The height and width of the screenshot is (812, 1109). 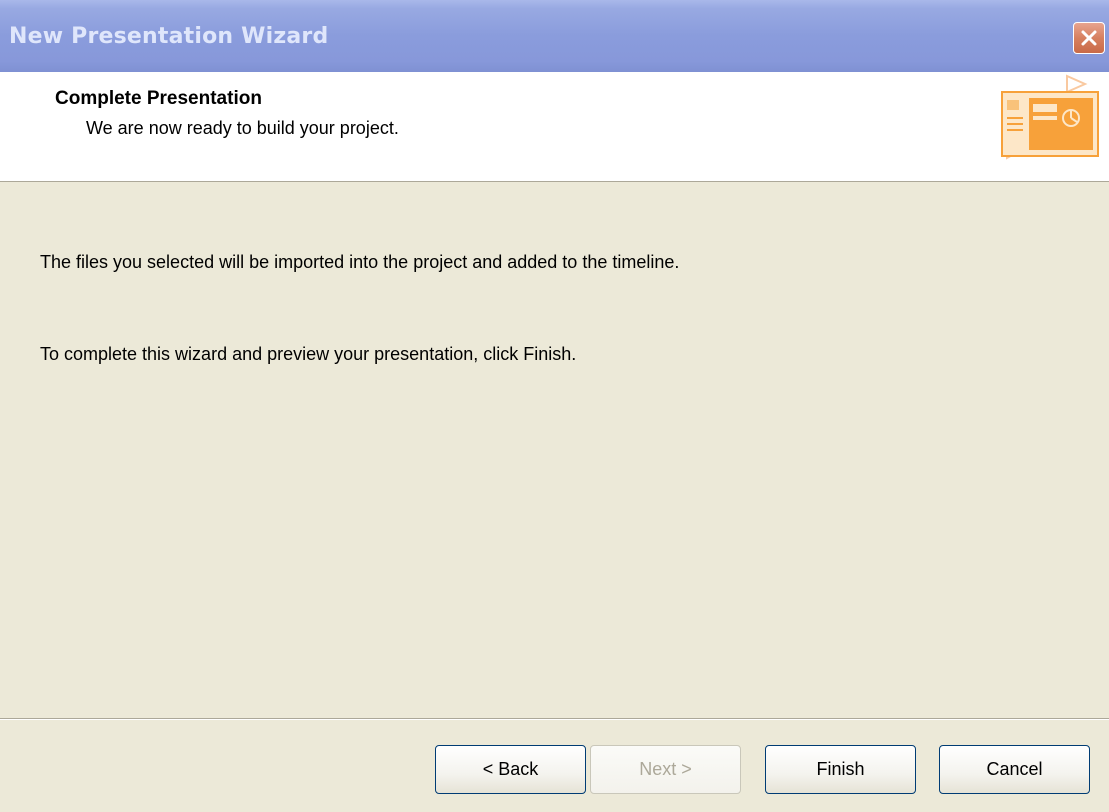 I want to click on presentation-slide-icon, so click(x=1050, y=117).